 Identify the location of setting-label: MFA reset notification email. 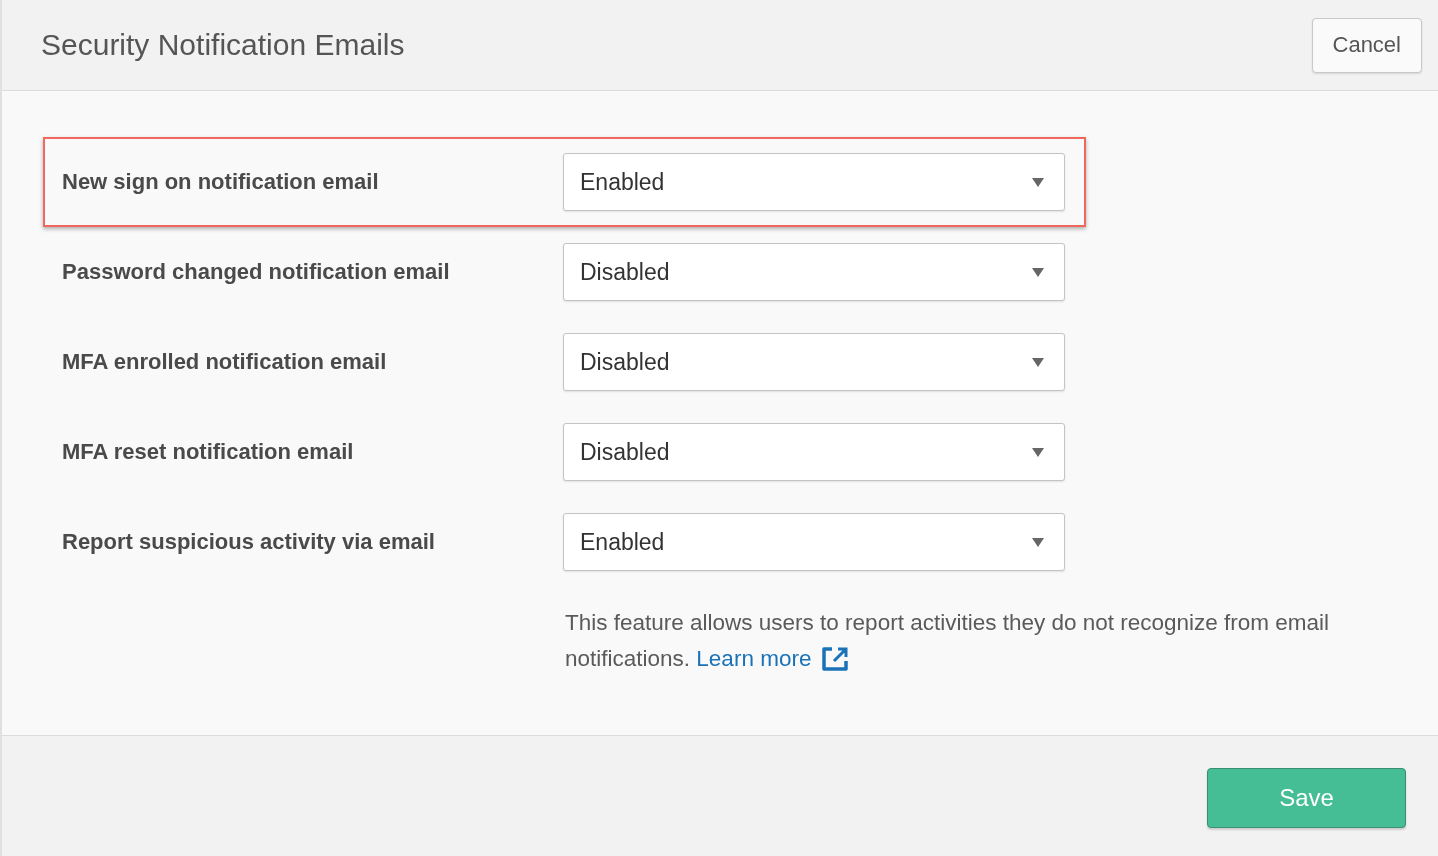
(208, 452).